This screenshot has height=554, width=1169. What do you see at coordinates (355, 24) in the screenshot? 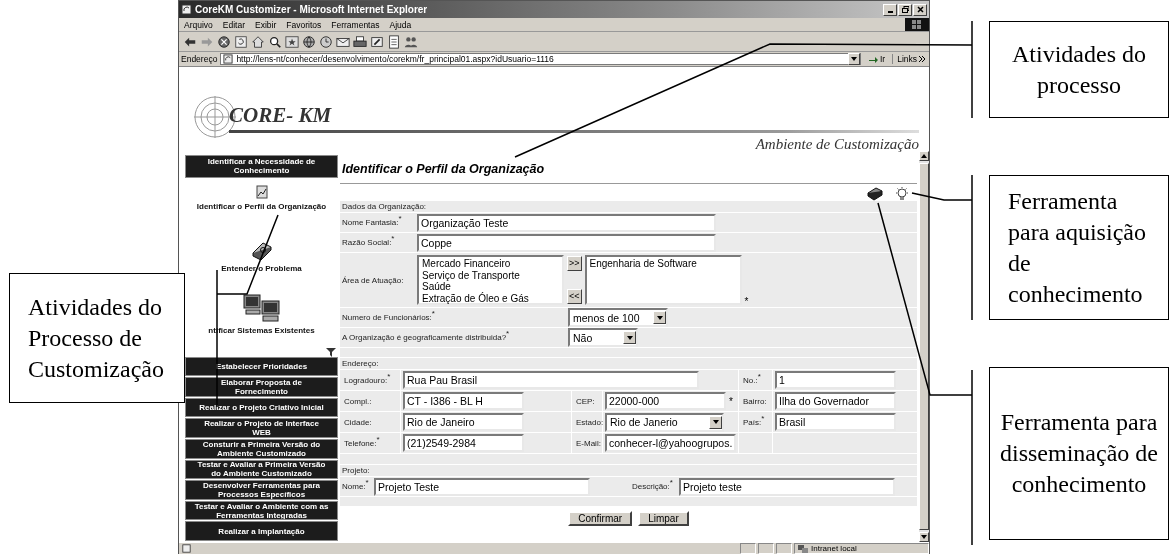
I see `menu-item: Ferramentas` at bounding box center [355, 24].